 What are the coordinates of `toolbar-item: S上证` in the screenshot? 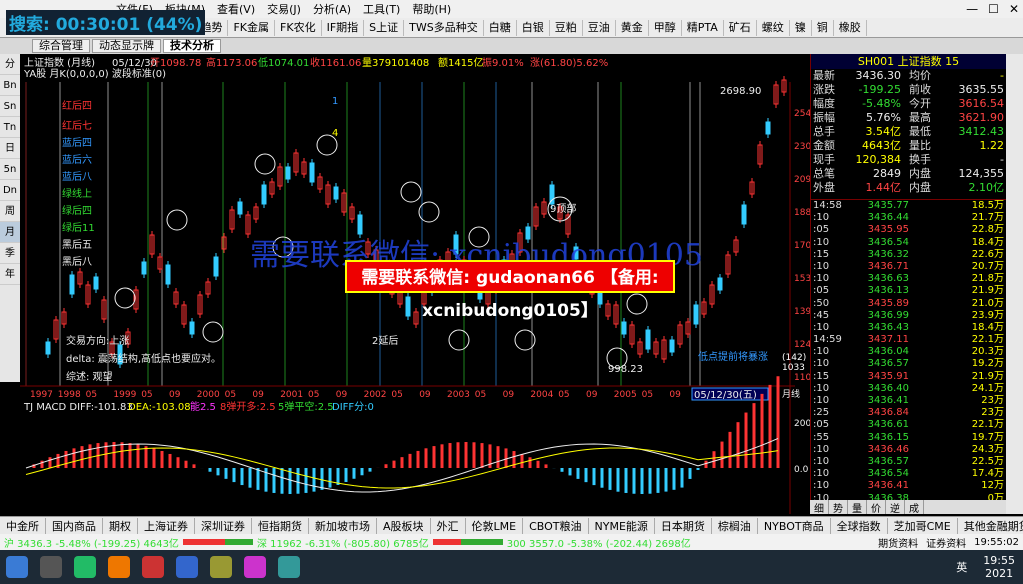 It's located at (384, 27).